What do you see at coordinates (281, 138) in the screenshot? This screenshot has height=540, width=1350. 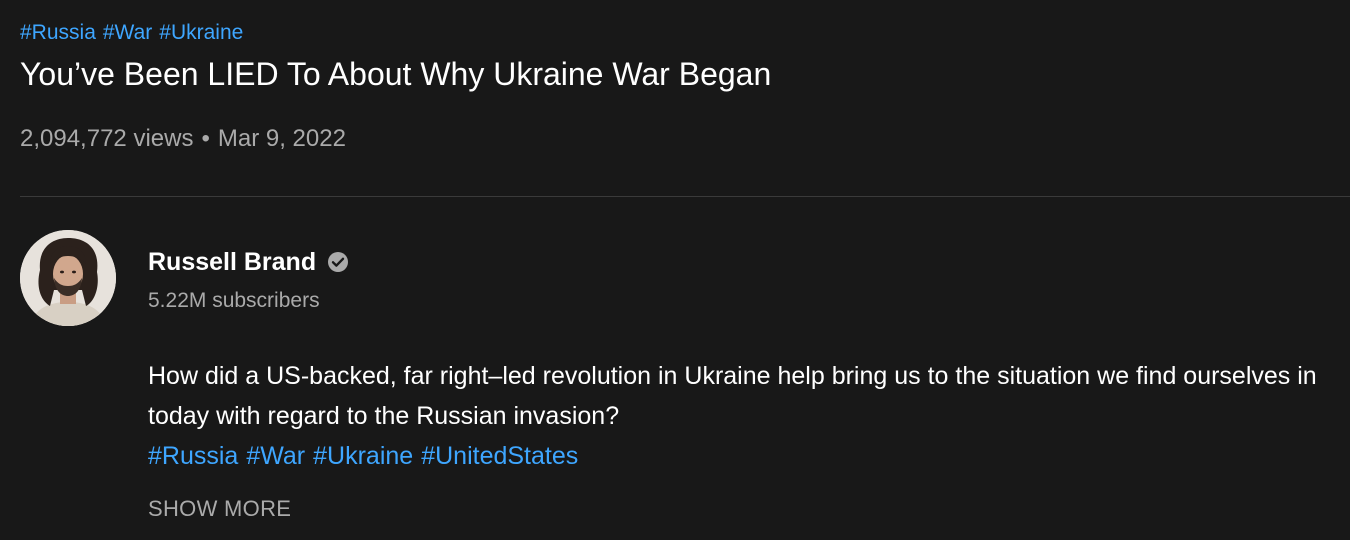 I see `upload-date: Mar 9, 2022` at bounding box center [281, 138].